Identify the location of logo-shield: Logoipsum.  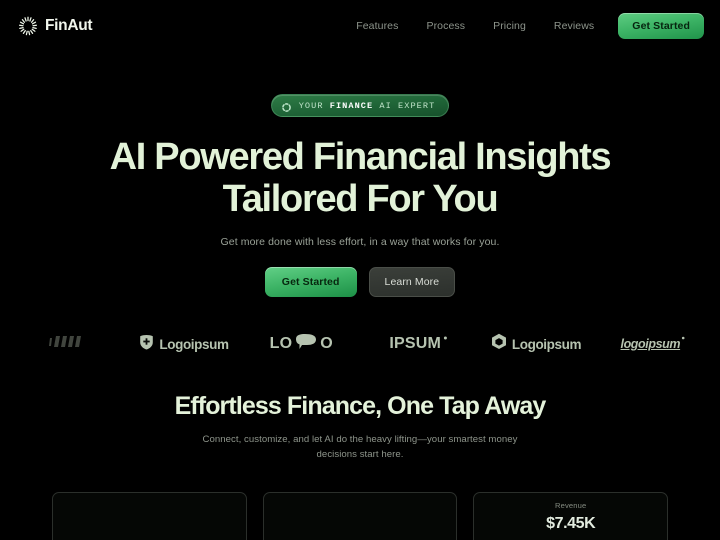
(183, 344).